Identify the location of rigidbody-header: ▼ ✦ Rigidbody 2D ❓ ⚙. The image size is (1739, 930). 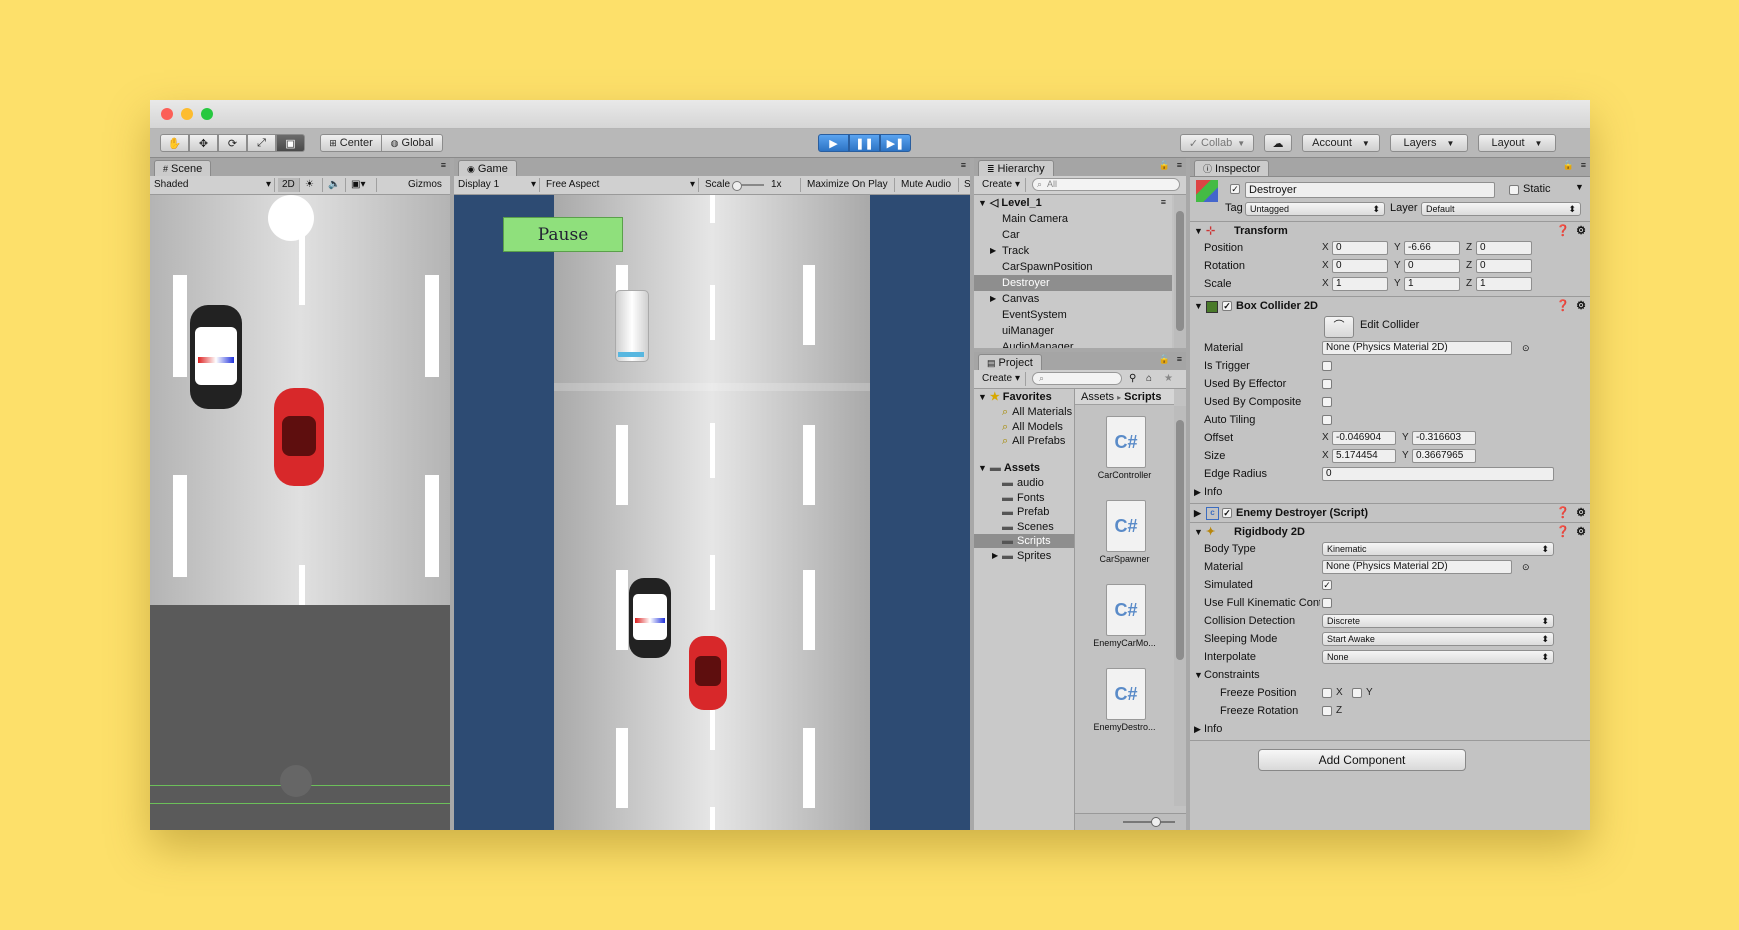
(1390, 531).